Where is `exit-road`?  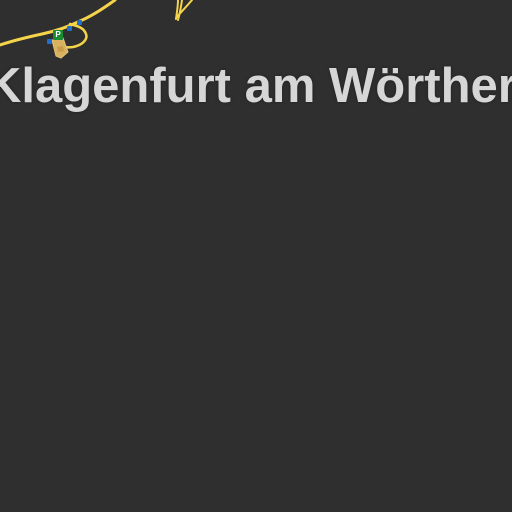 exit-road is located at coordinates (184, 10).